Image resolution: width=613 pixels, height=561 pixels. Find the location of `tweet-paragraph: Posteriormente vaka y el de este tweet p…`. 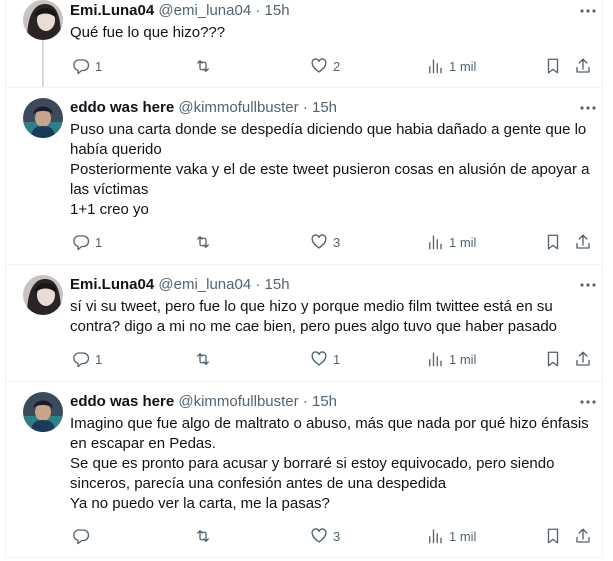

tweet-paragraph: Posteriormente vaka y el de este tweet p… is located at coordinates (330, 179).